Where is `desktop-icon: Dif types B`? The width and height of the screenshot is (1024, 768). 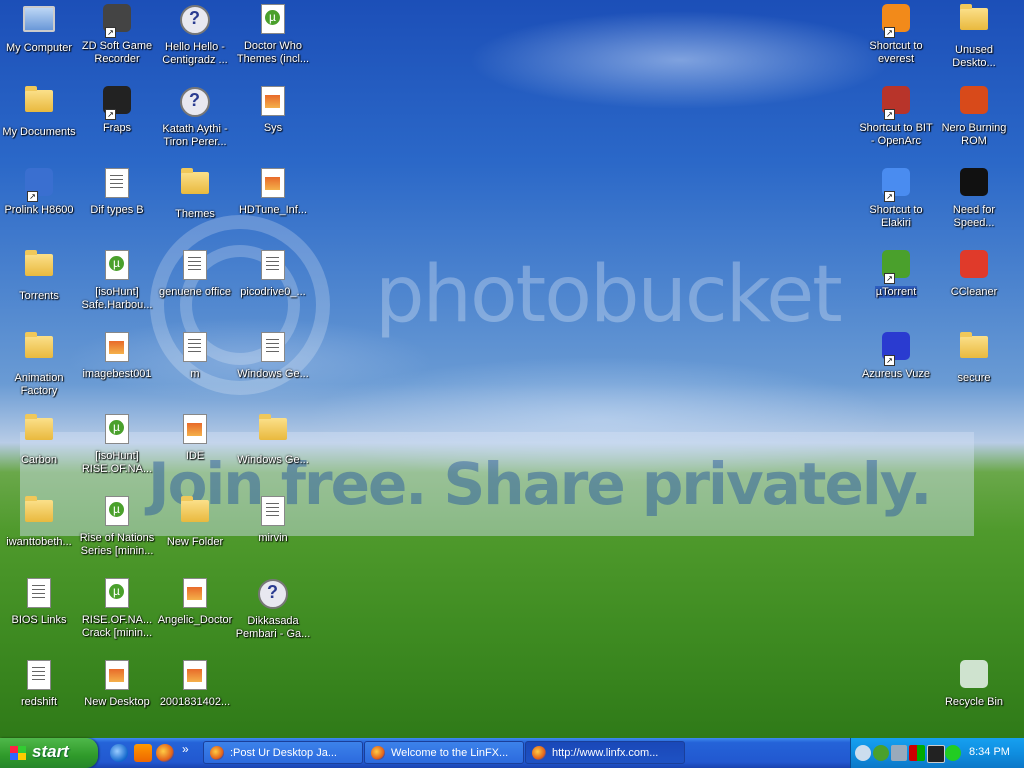
desktop-icon: Dif types B is located at coordinates (117, 207).